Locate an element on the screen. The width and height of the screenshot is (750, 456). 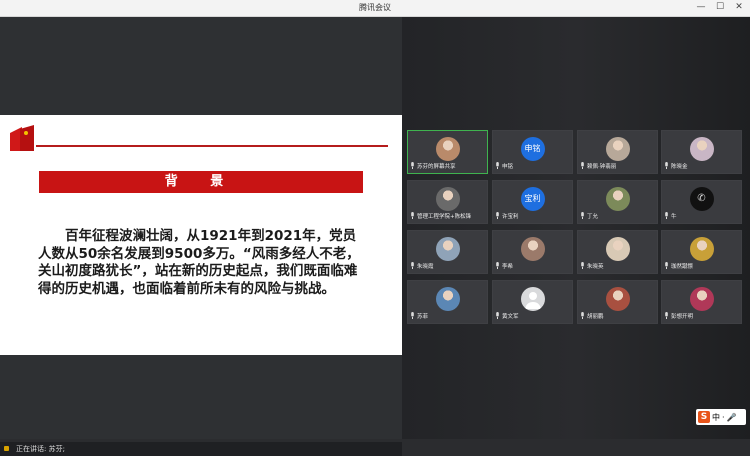
window-controls: — ☐ ✕ is located at coordinates (720, 7).